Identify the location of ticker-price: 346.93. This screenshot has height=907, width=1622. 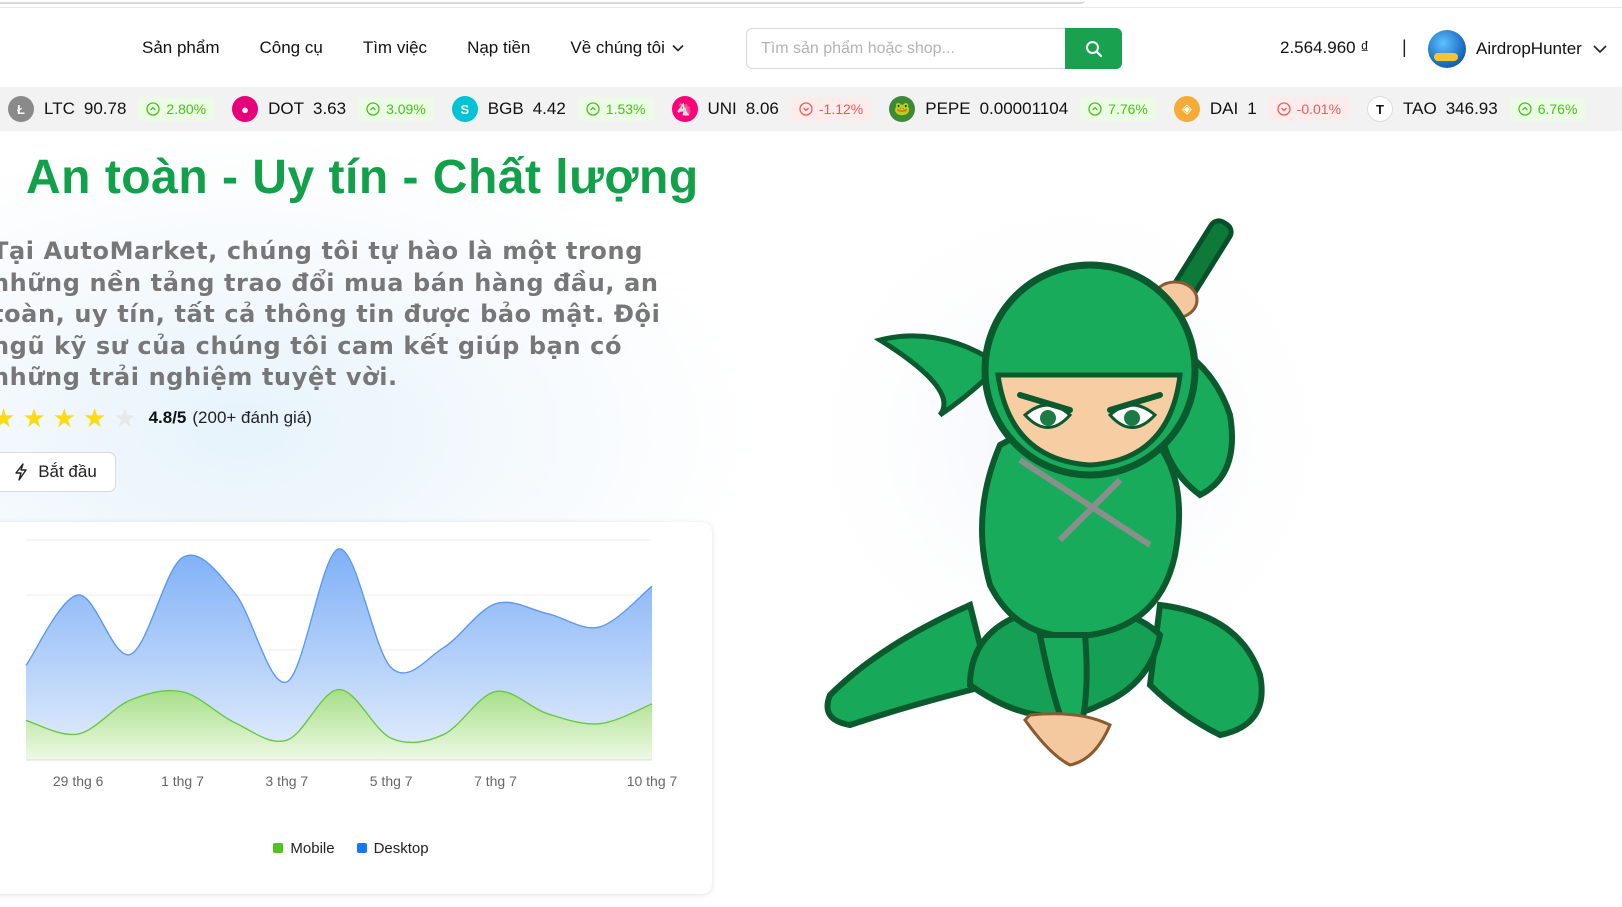
(1471, 108).